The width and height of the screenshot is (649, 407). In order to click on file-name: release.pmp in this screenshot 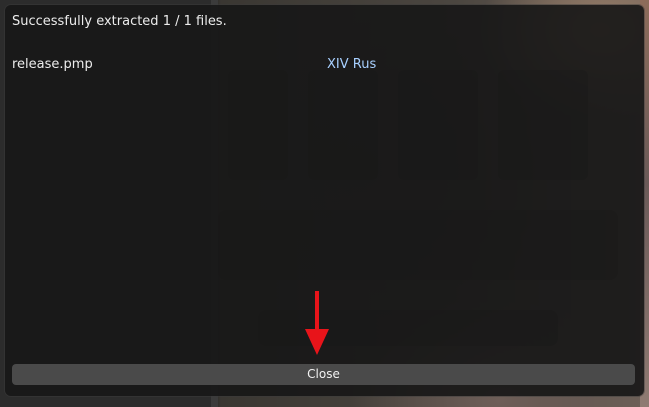, I will do `click(52, 64)`.